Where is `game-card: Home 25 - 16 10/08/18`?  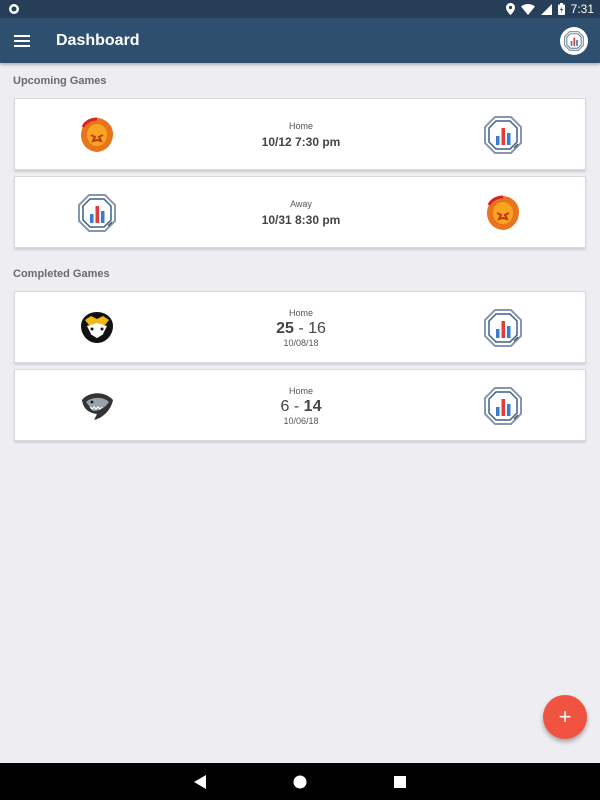
game-card: Home 25 - 16 10/08/18 is located at coordinates (300, 327).